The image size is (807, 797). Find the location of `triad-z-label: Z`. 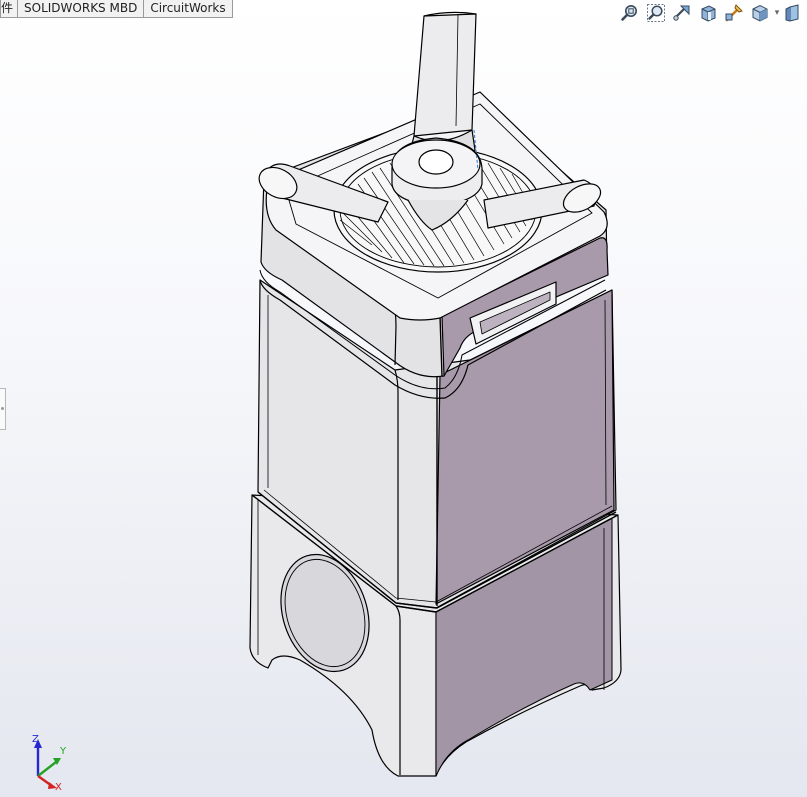

triad-z-label: Z is located at coordinates (35, 739).